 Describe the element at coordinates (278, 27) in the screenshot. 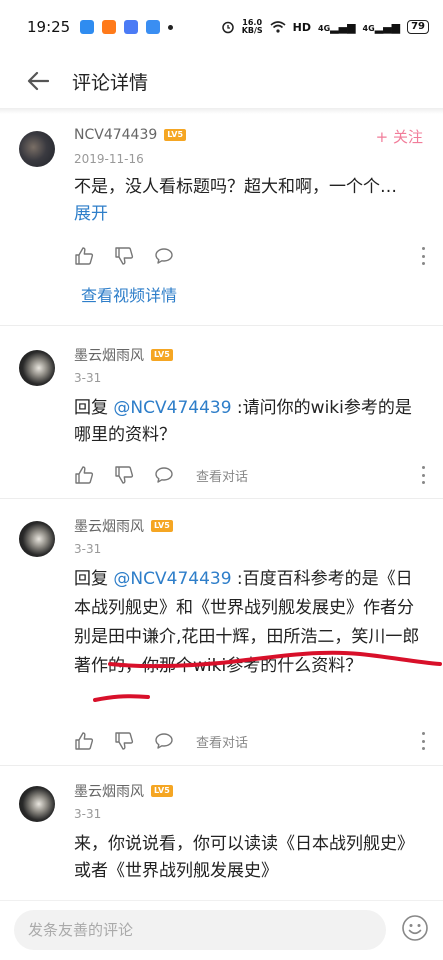

I see `wifi-icon` at that location.